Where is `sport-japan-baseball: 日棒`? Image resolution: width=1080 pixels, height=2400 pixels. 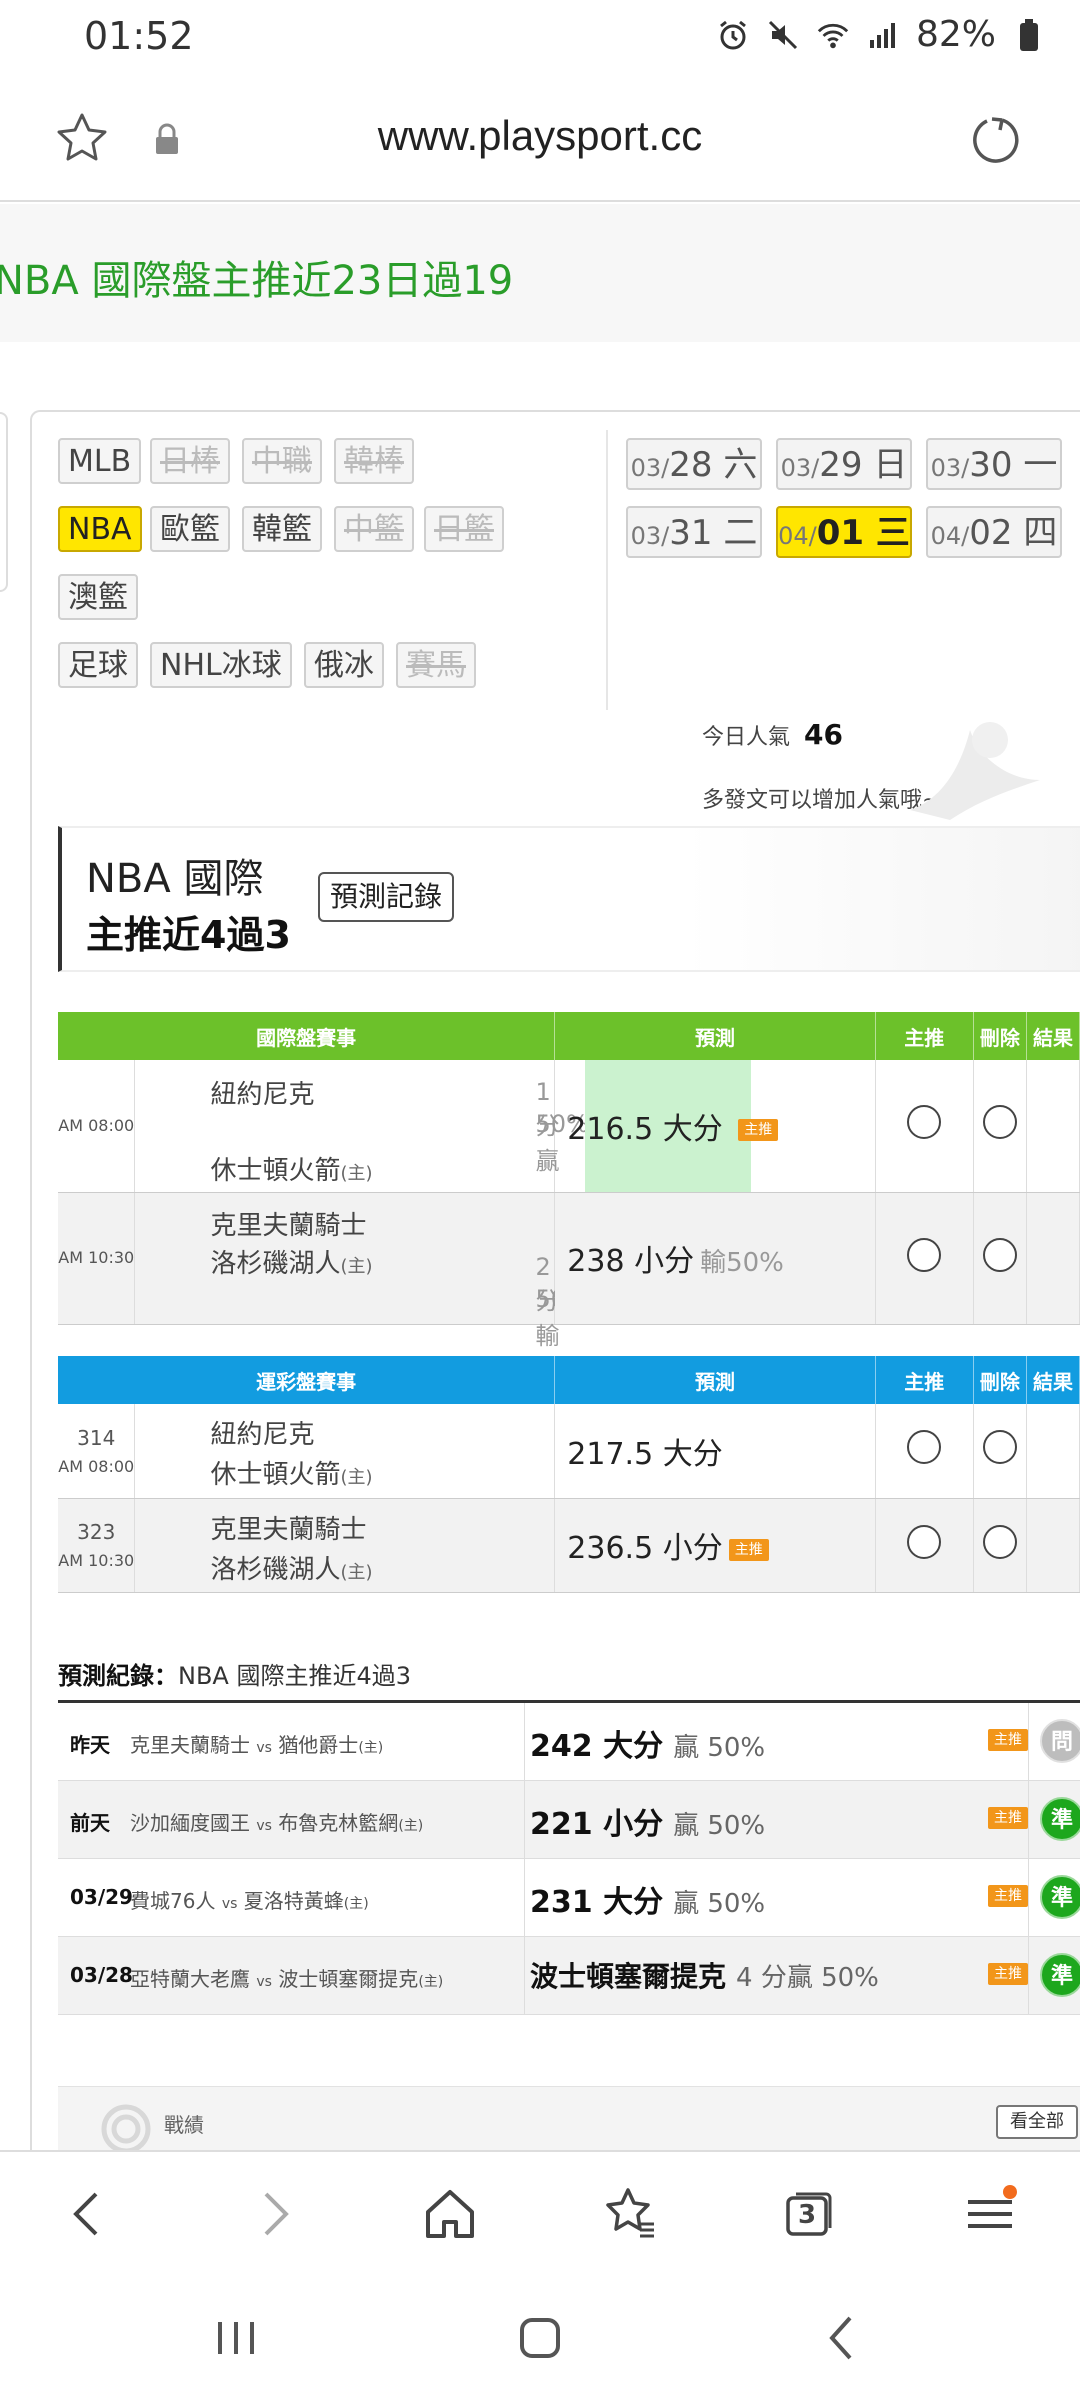
sport-japan-baseball: 日棒 is located at coordinates (190, 461).